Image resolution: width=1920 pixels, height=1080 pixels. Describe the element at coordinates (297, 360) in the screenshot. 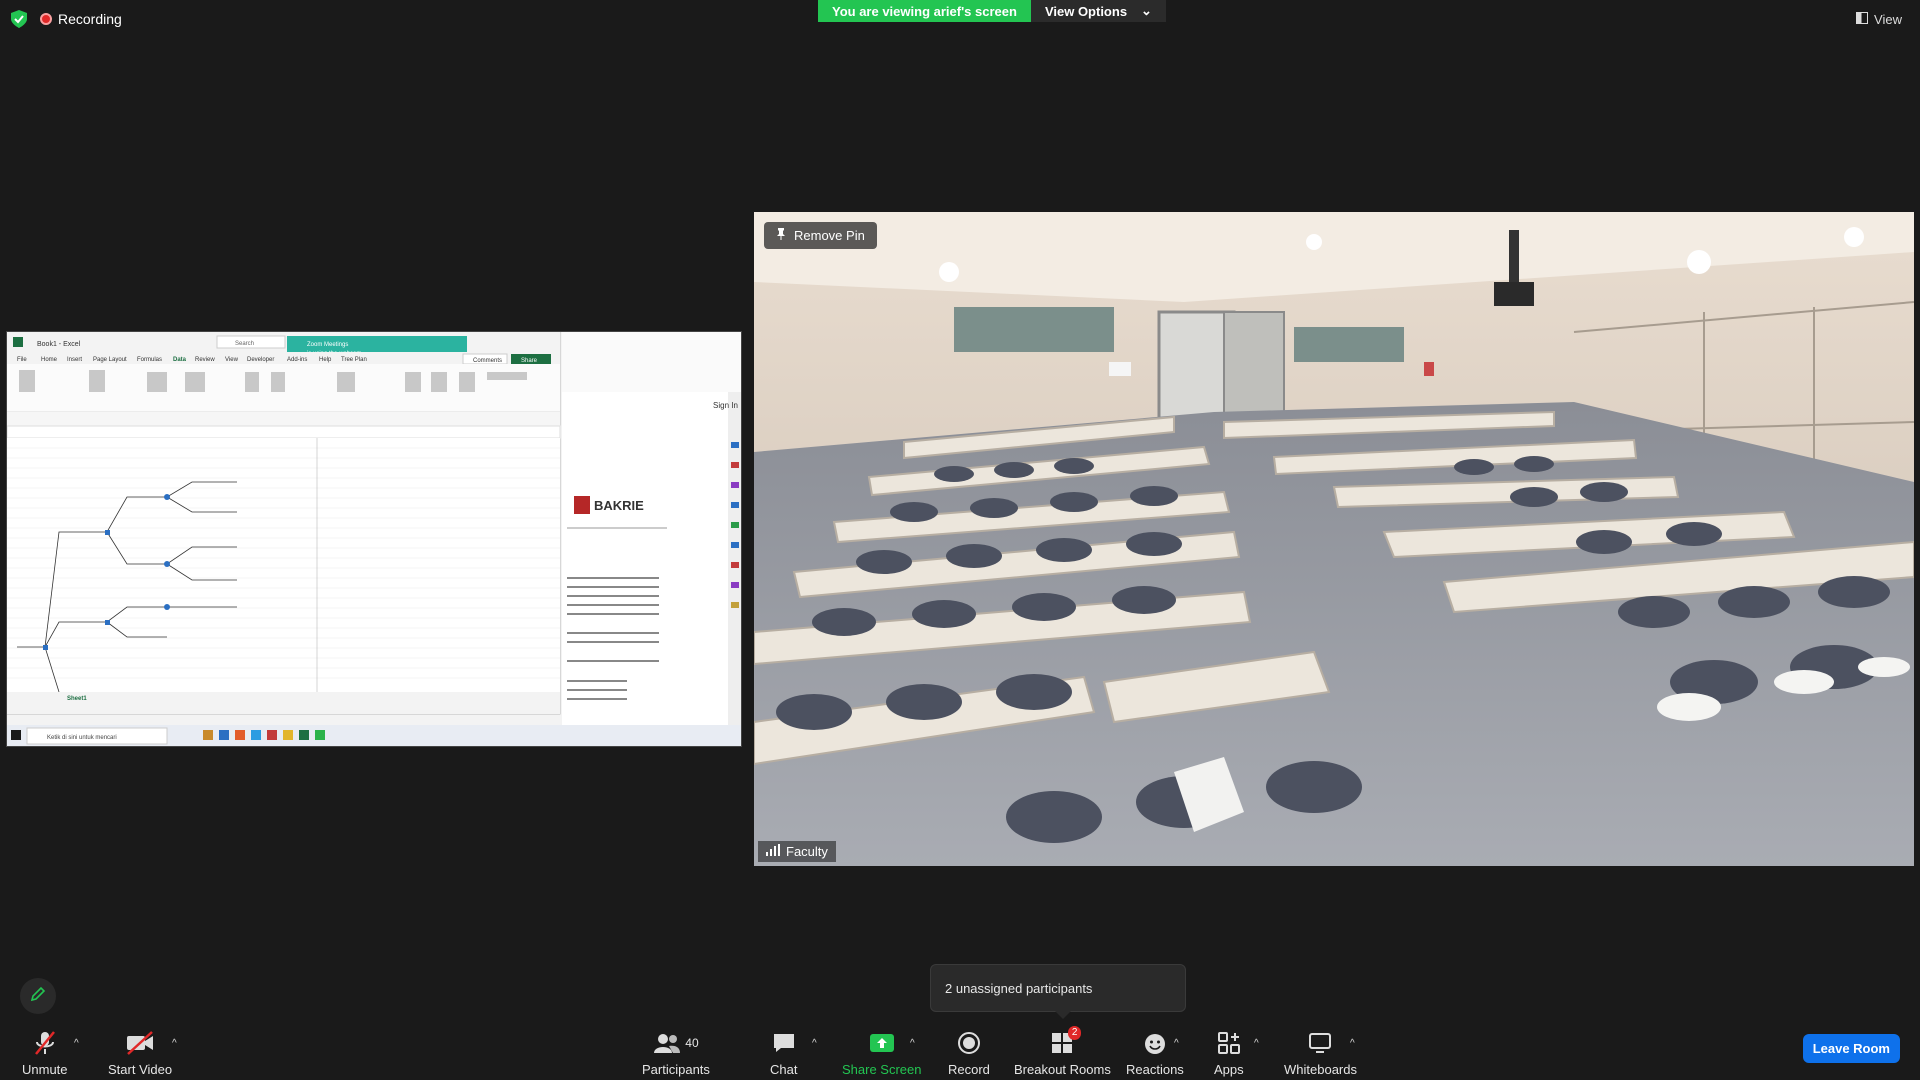

I see `menu-add-ins: Add-ins` at that location.